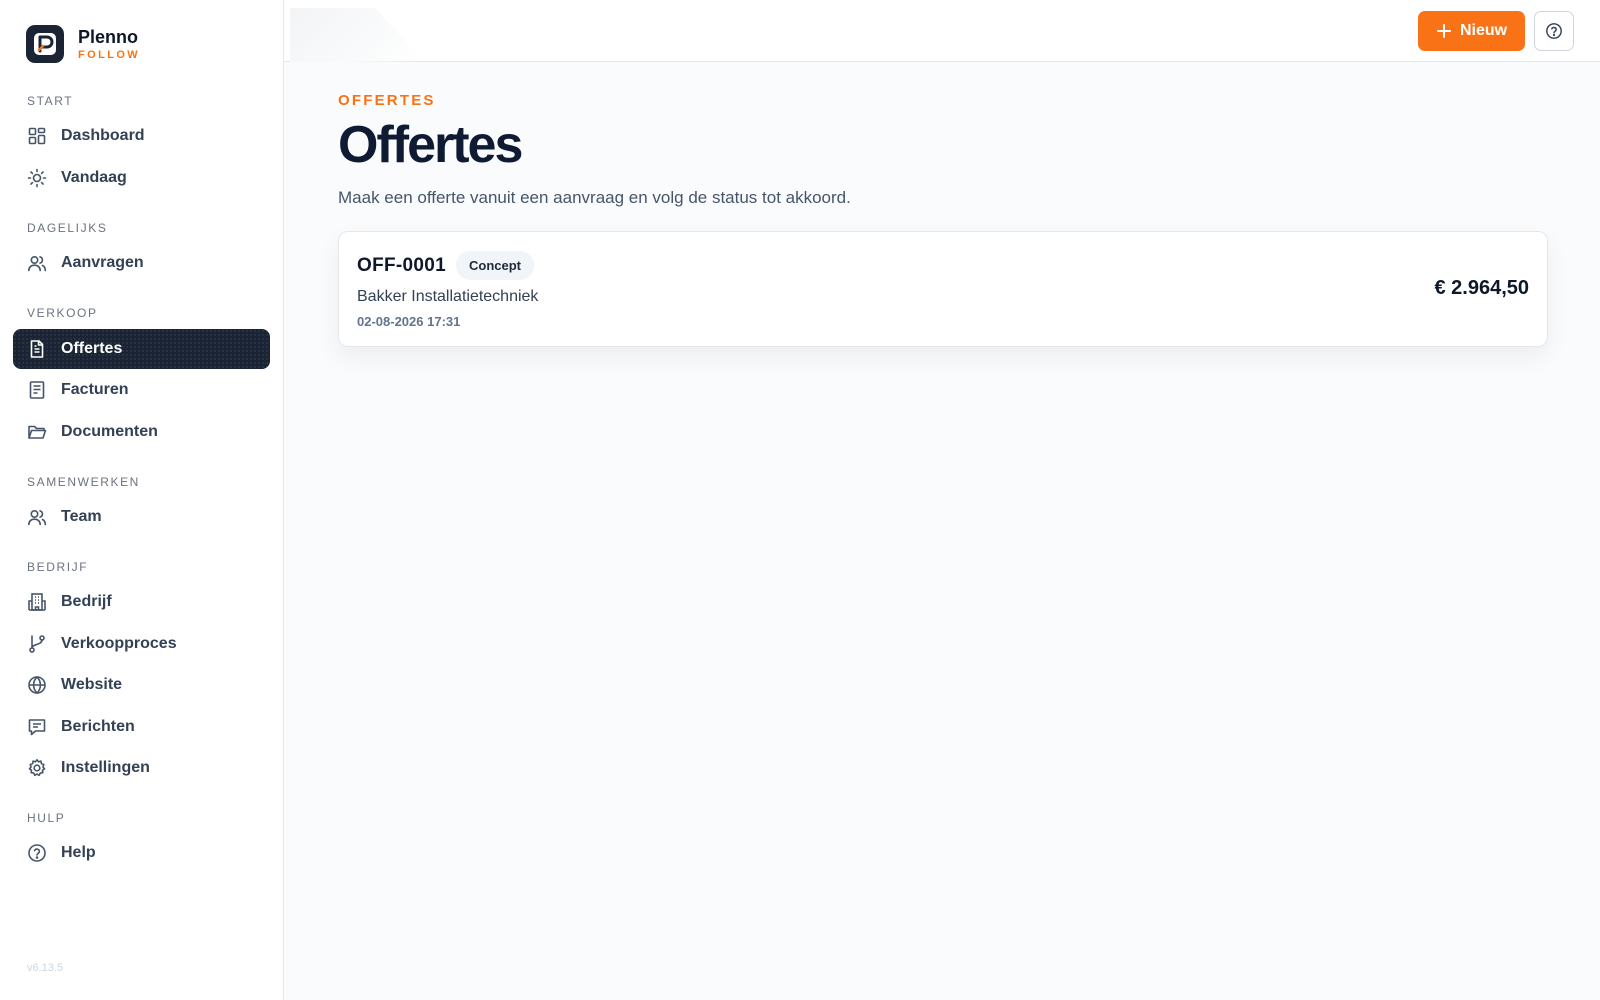 This screenshot has width=1600, height=1000. What do you see at coordinates (92, 348) in the screenshot?
I see `sidebar-item-label: Offertes` at bounding box center [92, 348].